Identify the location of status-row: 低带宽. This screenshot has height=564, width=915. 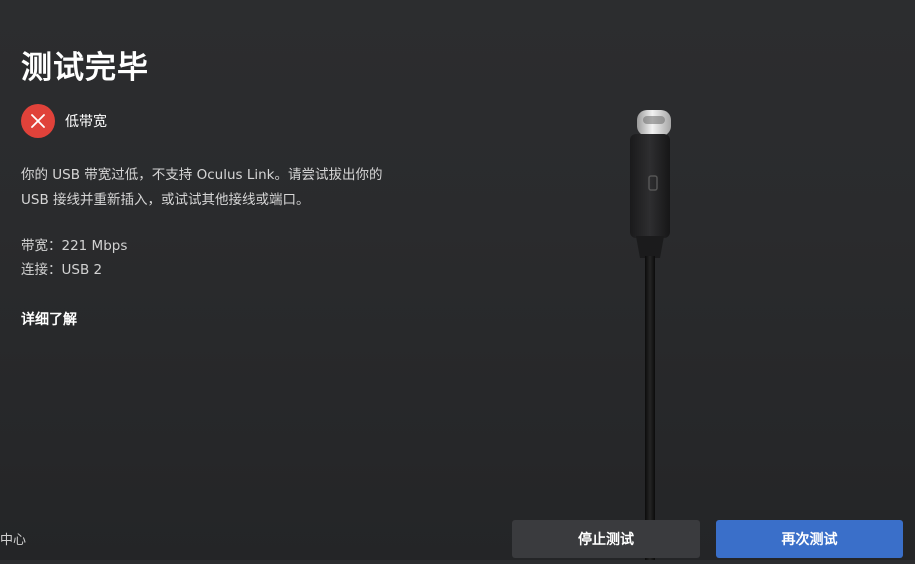
(64, 121).